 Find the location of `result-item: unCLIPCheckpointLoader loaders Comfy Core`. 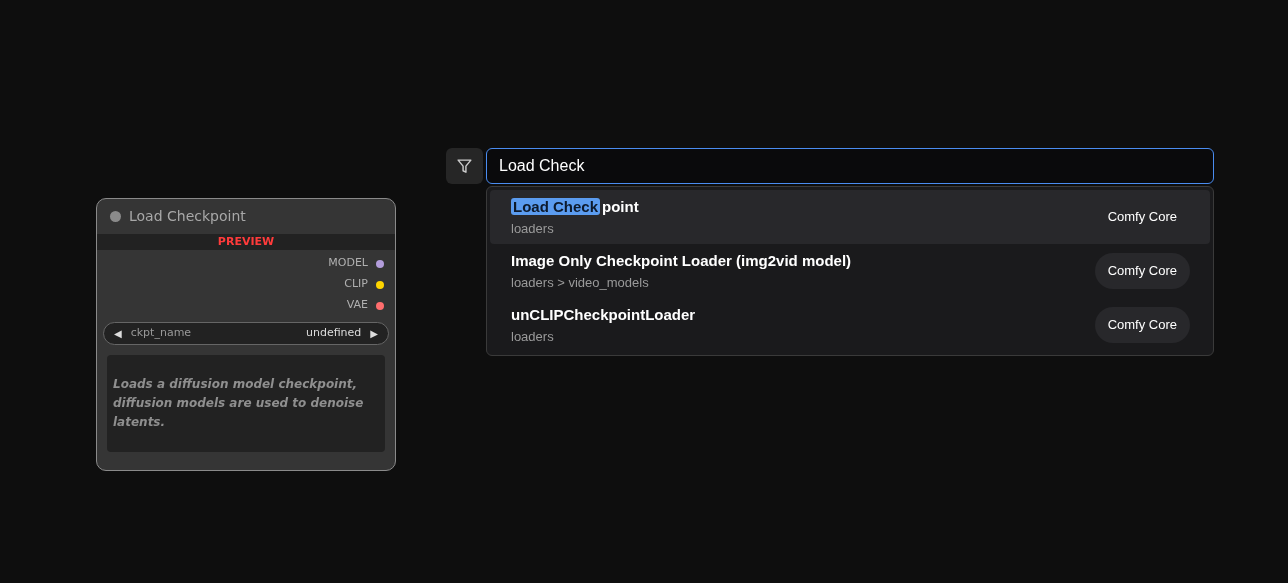

result-item: unCLIPCheckpointLoader loaders Comfy Core is located at coordinates (850, 325).